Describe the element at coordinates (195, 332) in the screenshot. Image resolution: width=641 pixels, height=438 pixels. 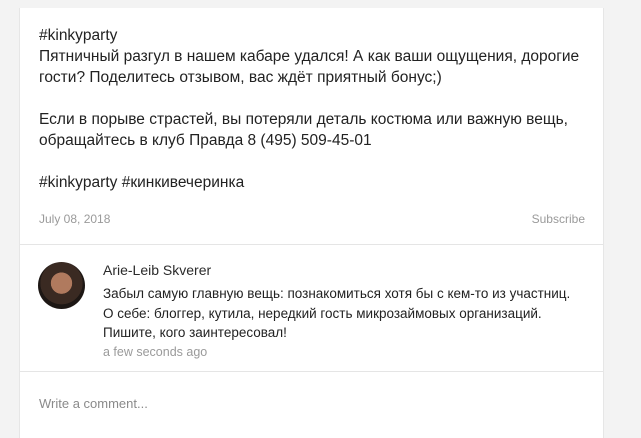
I see `comment-line: Пишите, кого заинтересовал!` at that location.